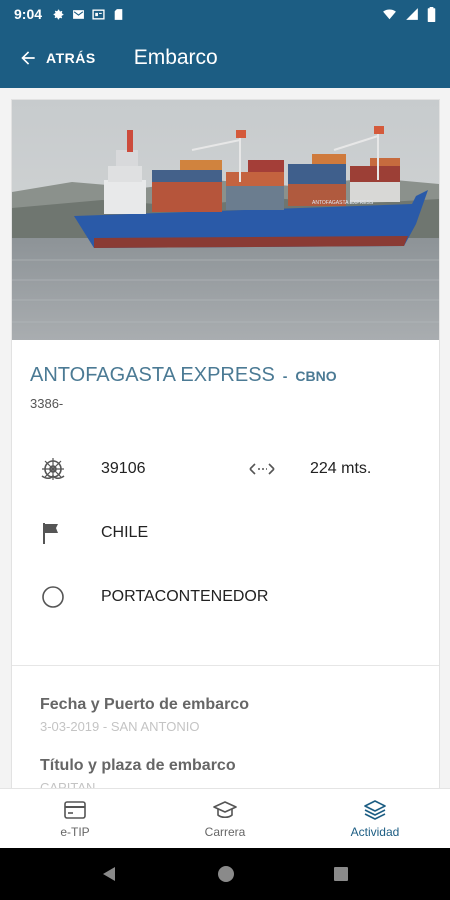  Describe the element at coordinates (225, 831) in the screenshot. I see `nav-carrera-label: Carrera` at that location.